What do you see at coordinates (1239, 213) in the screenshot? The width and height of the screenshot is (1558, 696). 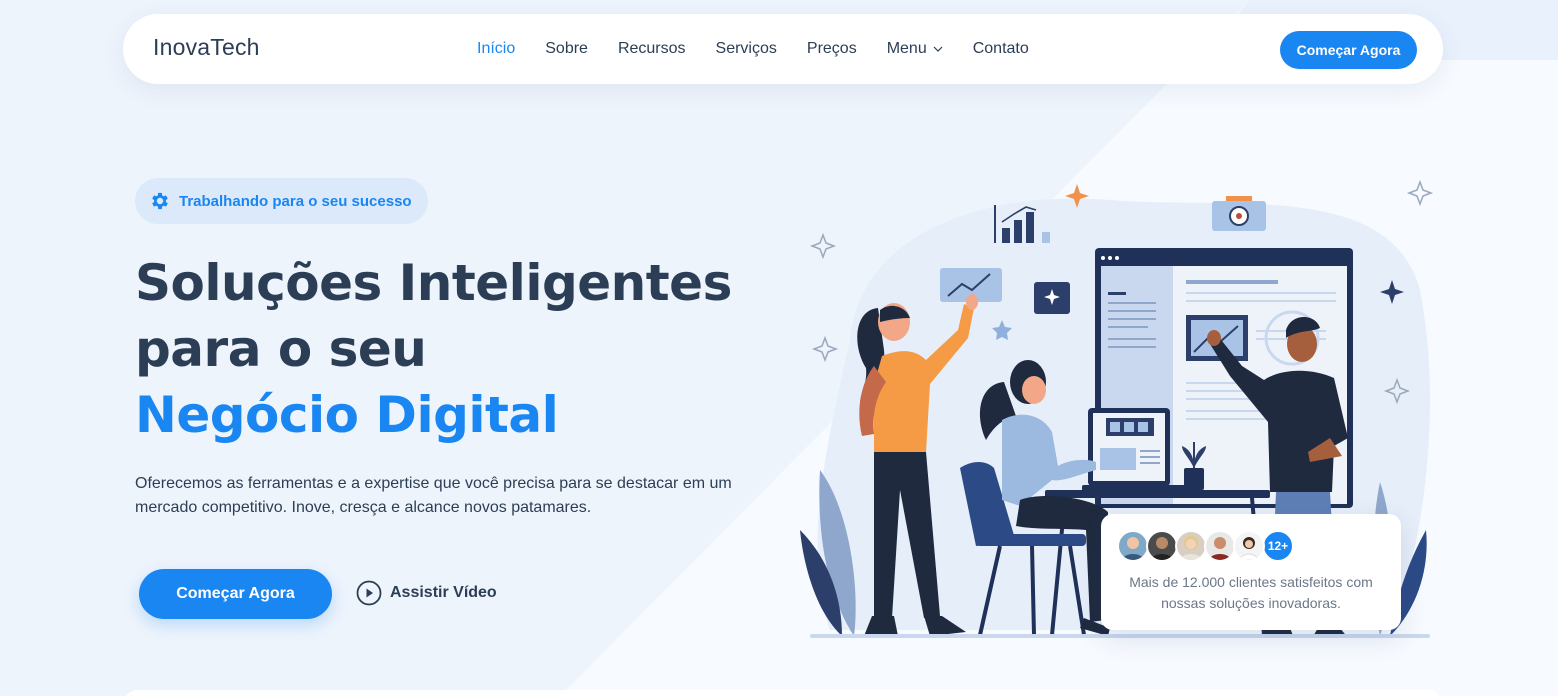 I see `camera-icon` at bounding box center [1239, 213].